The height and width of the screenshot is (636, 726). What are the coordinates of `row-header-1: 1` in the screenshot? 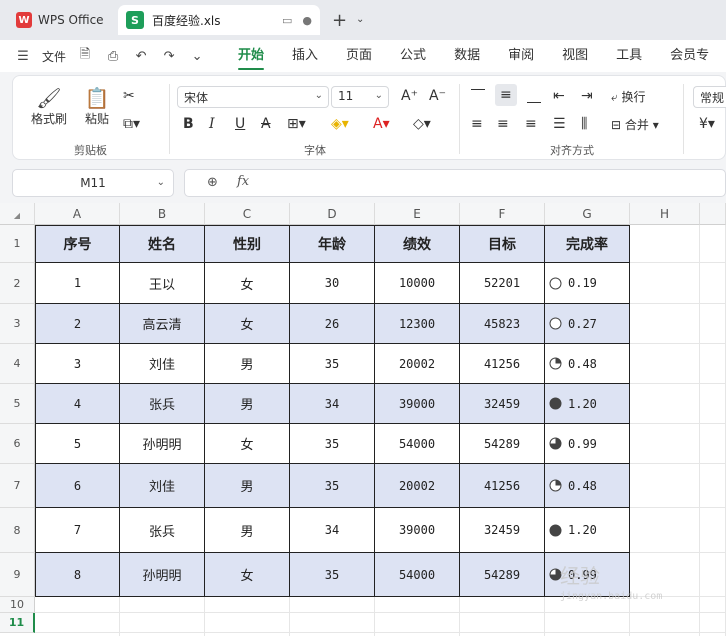 It's located at (17, 244).